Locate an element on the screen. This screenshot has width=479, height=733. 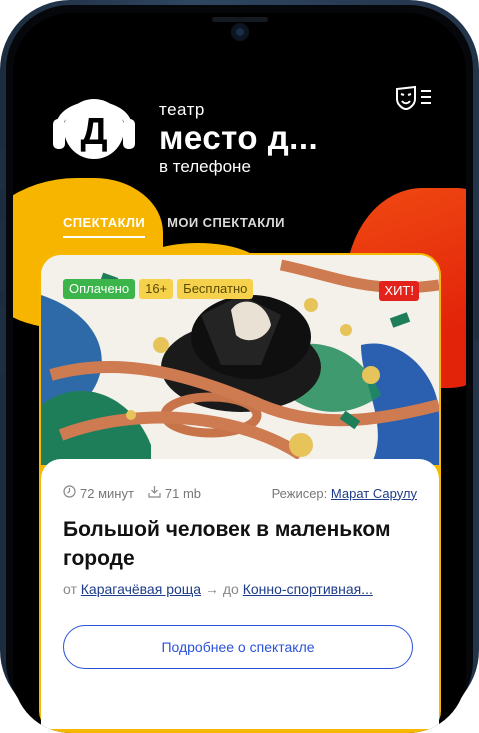
details-button: Подробнее о спектакле is located at coordinates (238, 647).